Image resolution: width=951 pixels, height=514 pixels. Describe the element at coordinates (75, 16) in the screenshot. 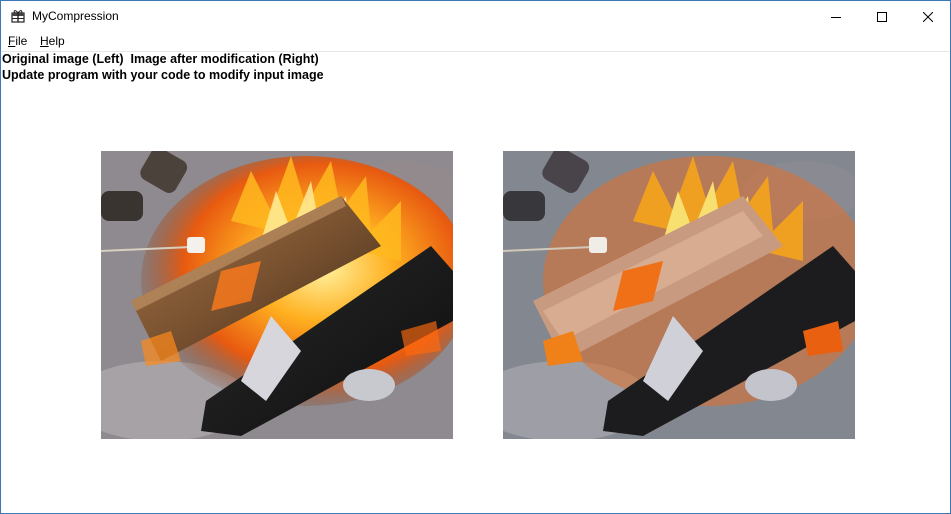

I see `window-title: MyCompression` at that location.